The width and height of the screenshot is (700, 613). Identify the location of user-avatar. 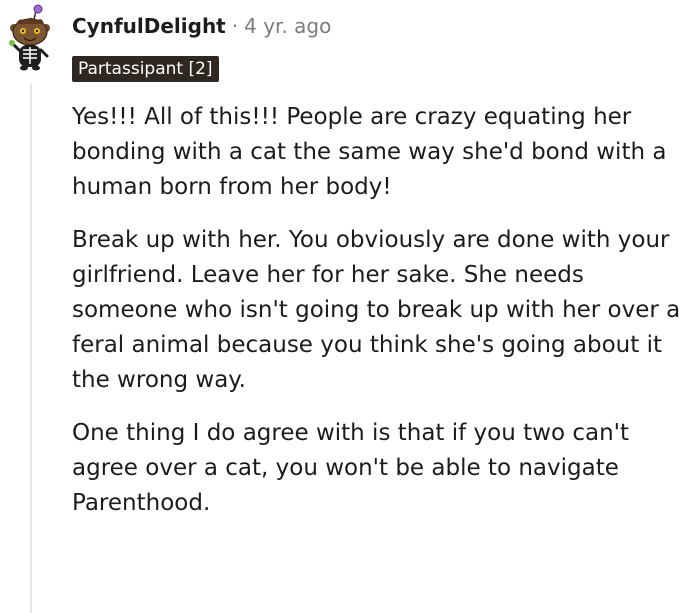
(30, 38).